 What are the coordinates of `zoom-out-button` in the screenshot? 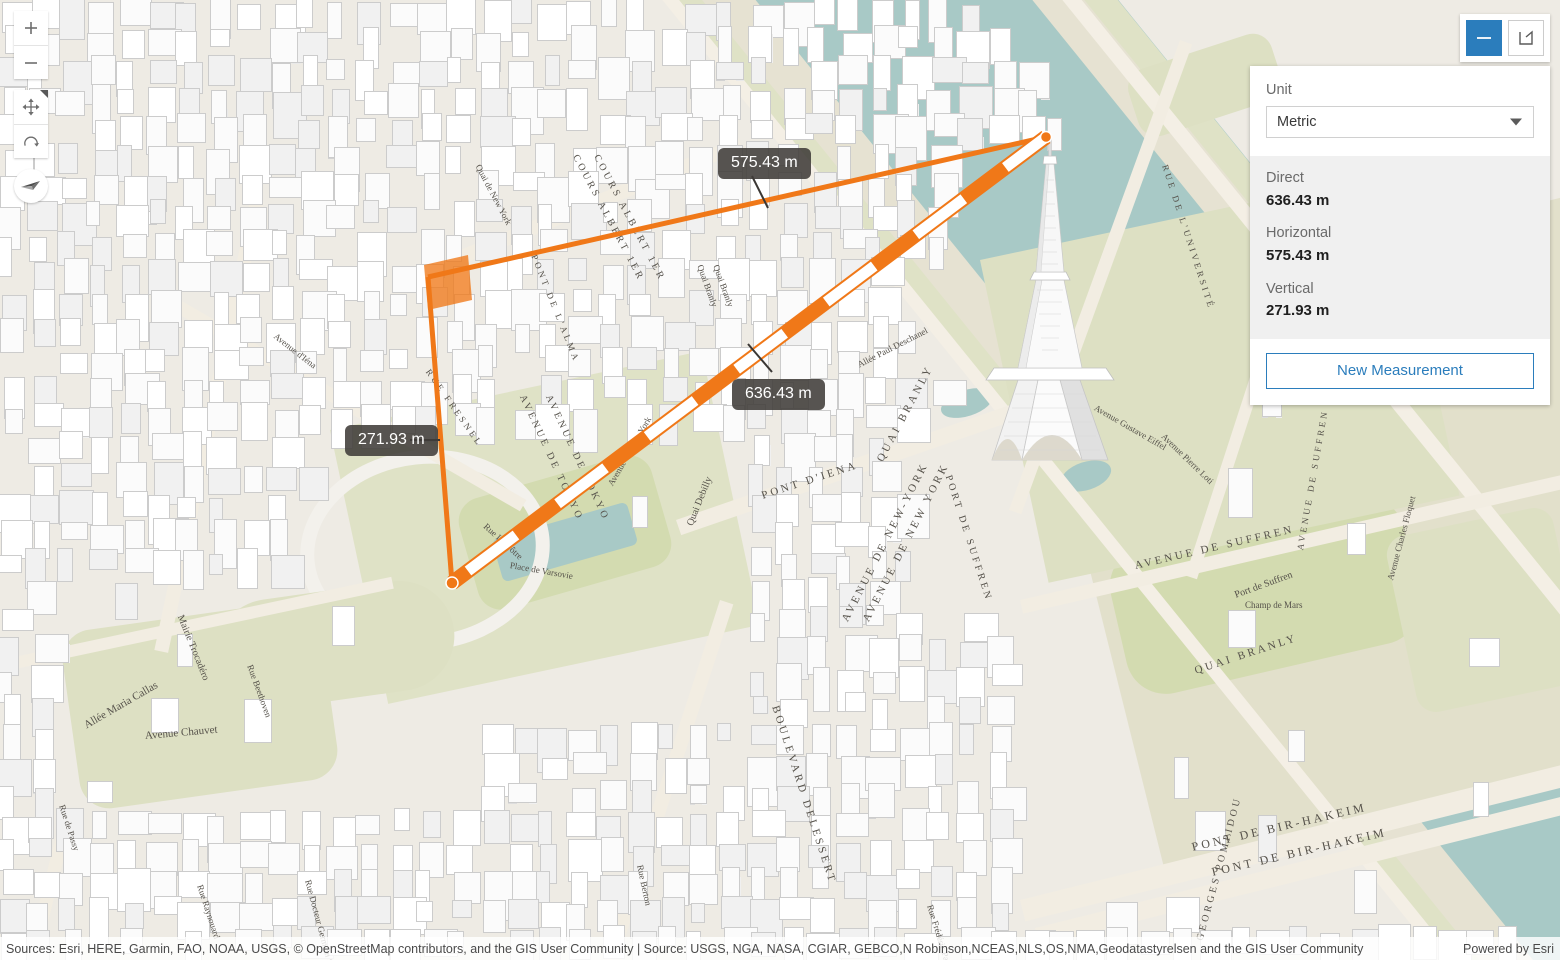 It's located at (31, 62).